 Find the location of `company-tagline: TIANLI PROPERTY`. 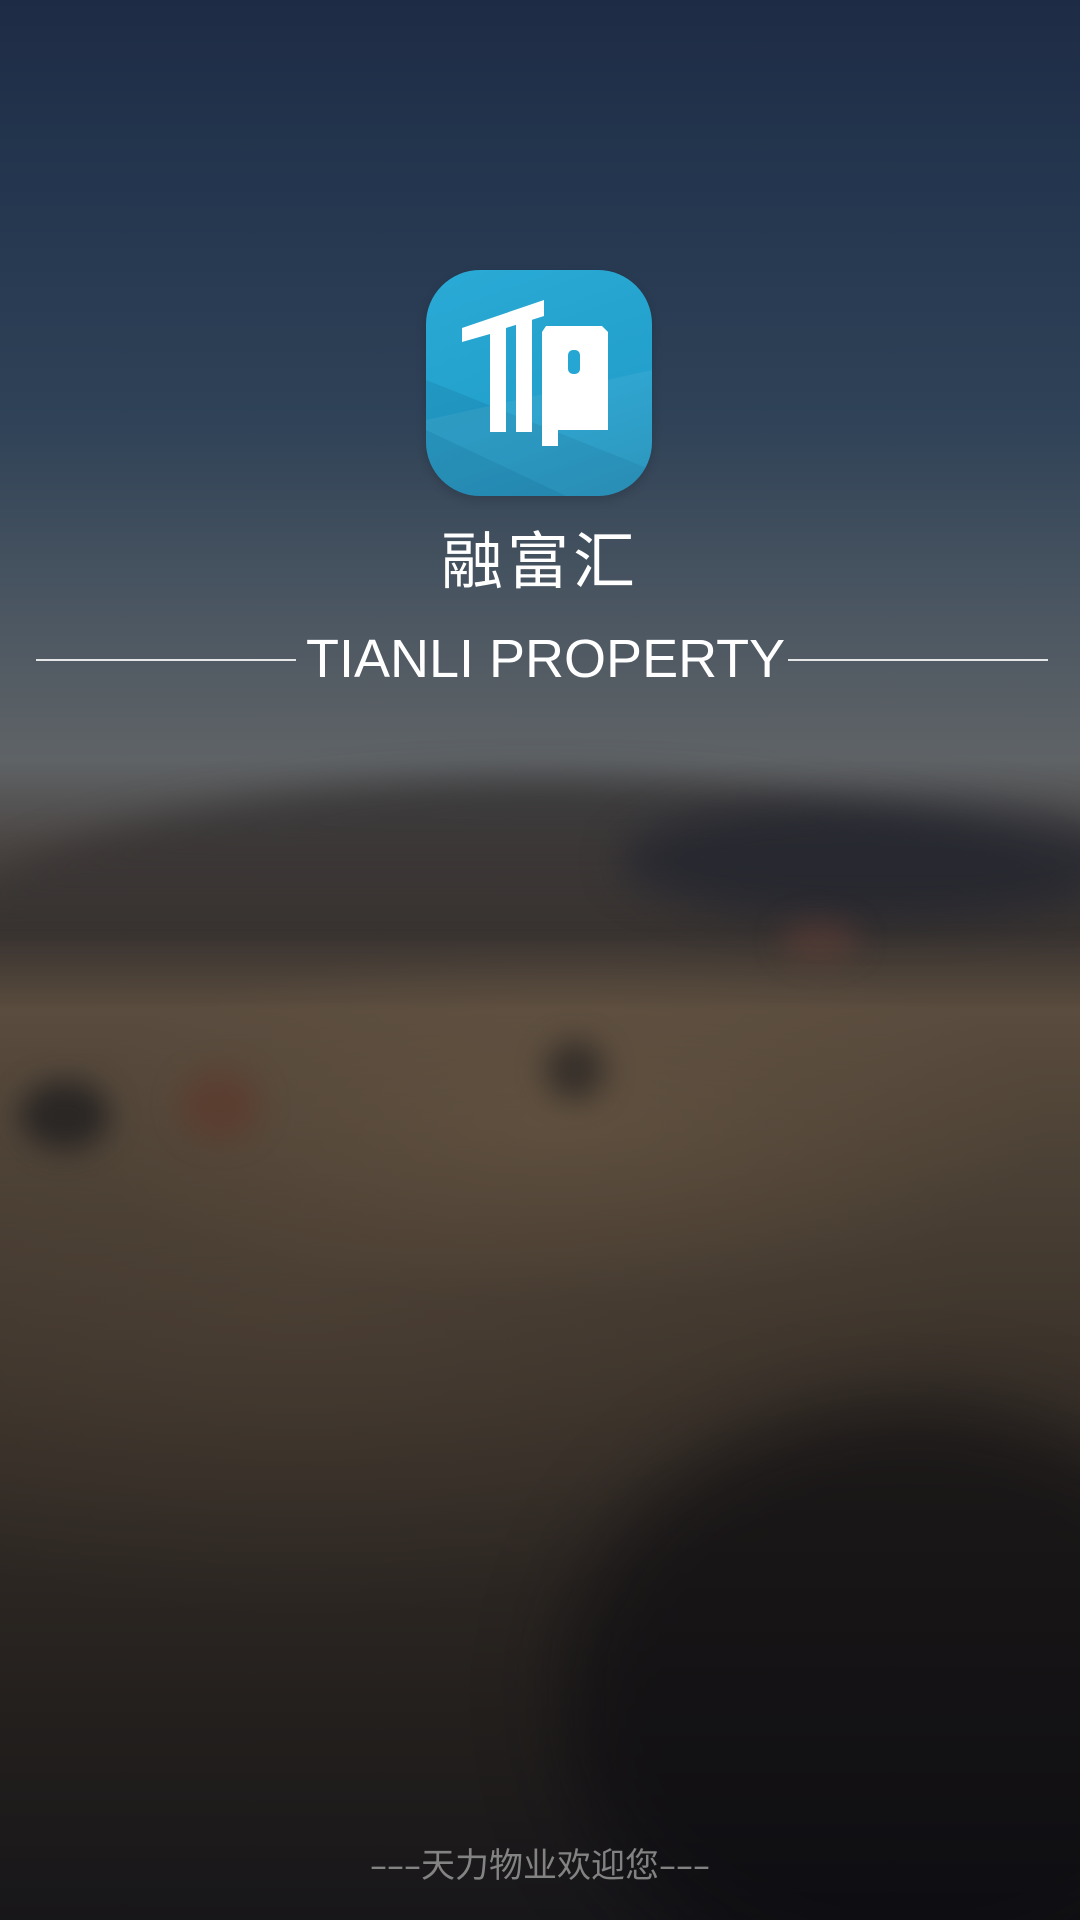

company-tagline: TIANLI PROPERTY is located at coordinates (546, 659).